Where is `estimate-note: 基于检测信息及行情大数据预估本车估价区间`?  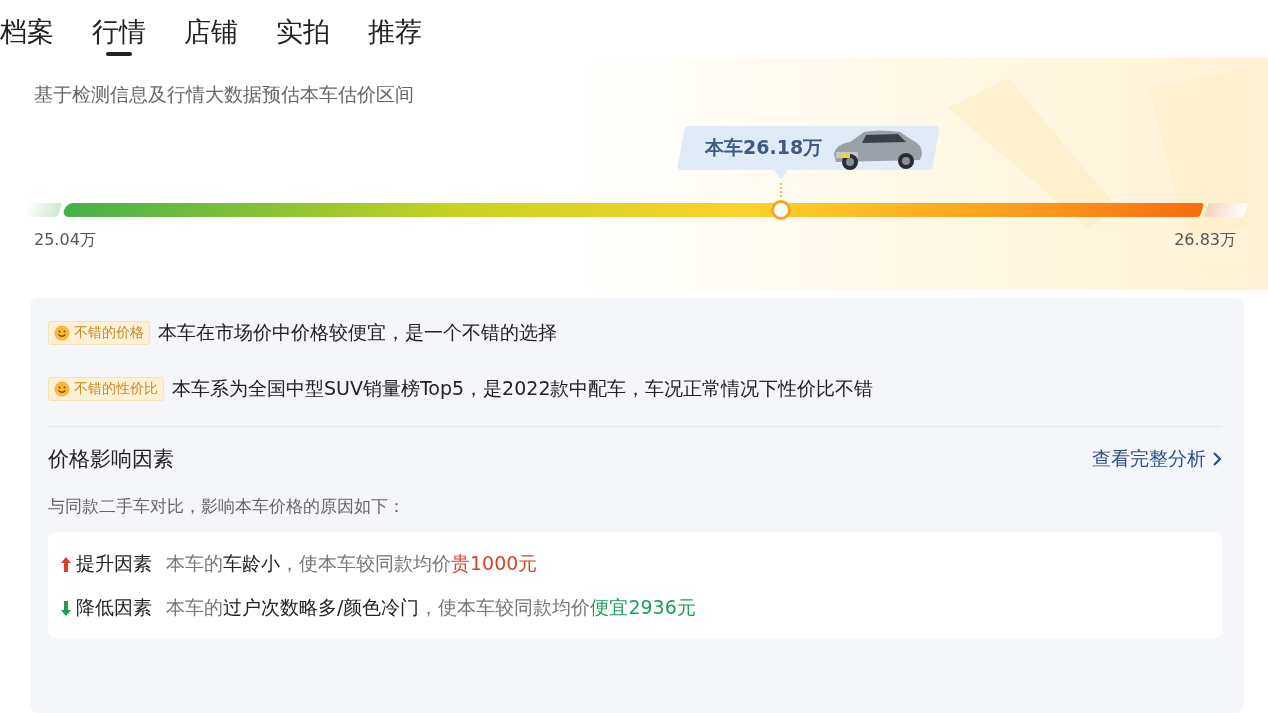
estimate-note: 基于检测信息及行情大数据预估本车估价区间 is located at coordinates (224, 94).